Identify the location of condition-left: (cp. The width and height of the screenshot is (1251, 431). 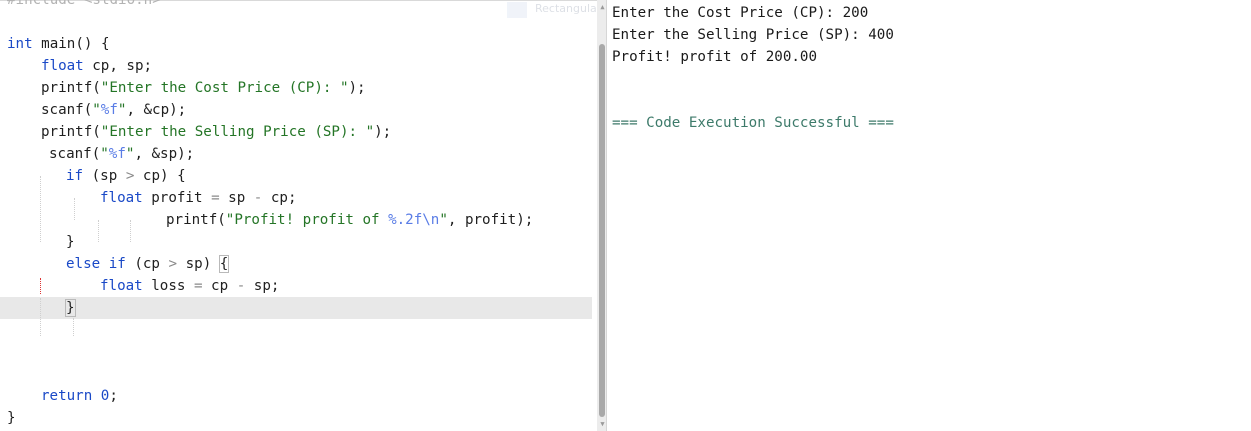
(147, 264).